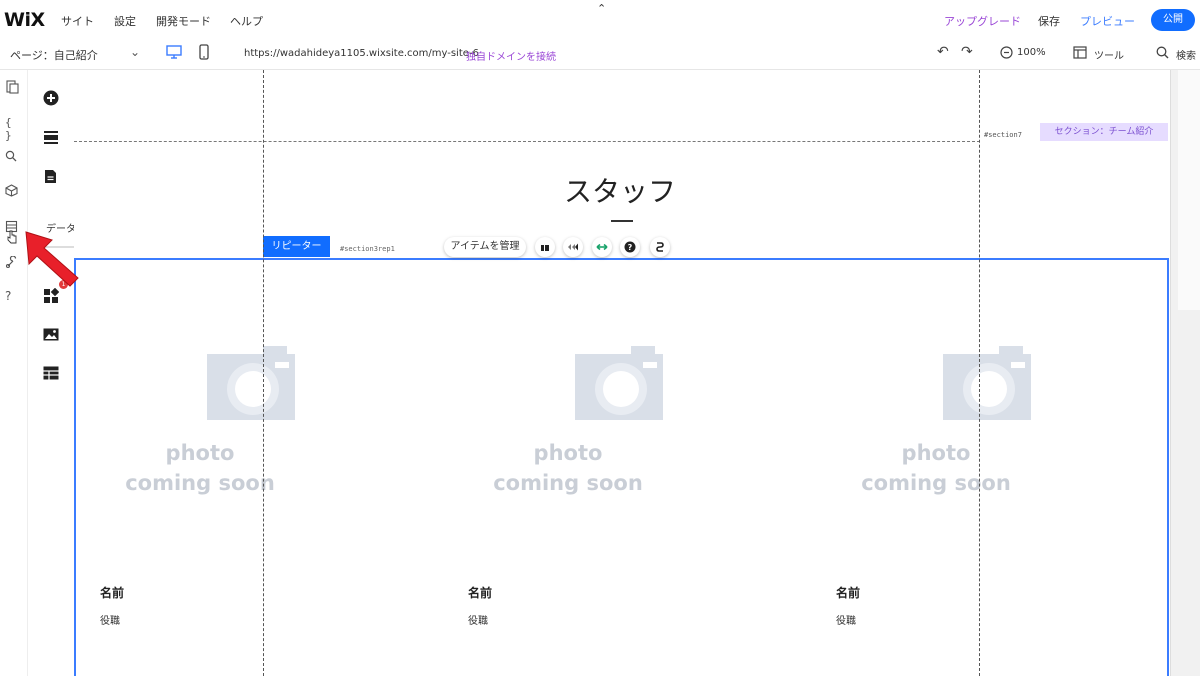 The image size is (1200, 676). Describe the element at coordinates (573, 247) in the screenshot. I see `animation-icon` at that location.